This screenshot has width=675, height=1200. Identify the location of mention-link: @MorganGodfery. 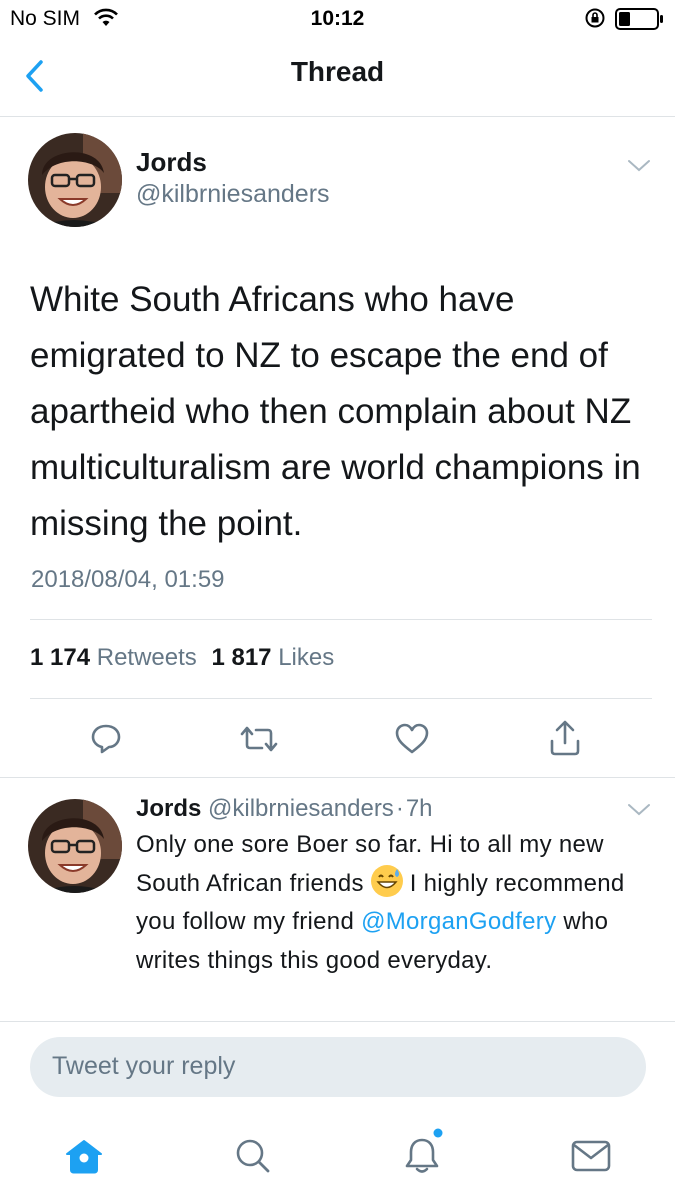
(458, 921).